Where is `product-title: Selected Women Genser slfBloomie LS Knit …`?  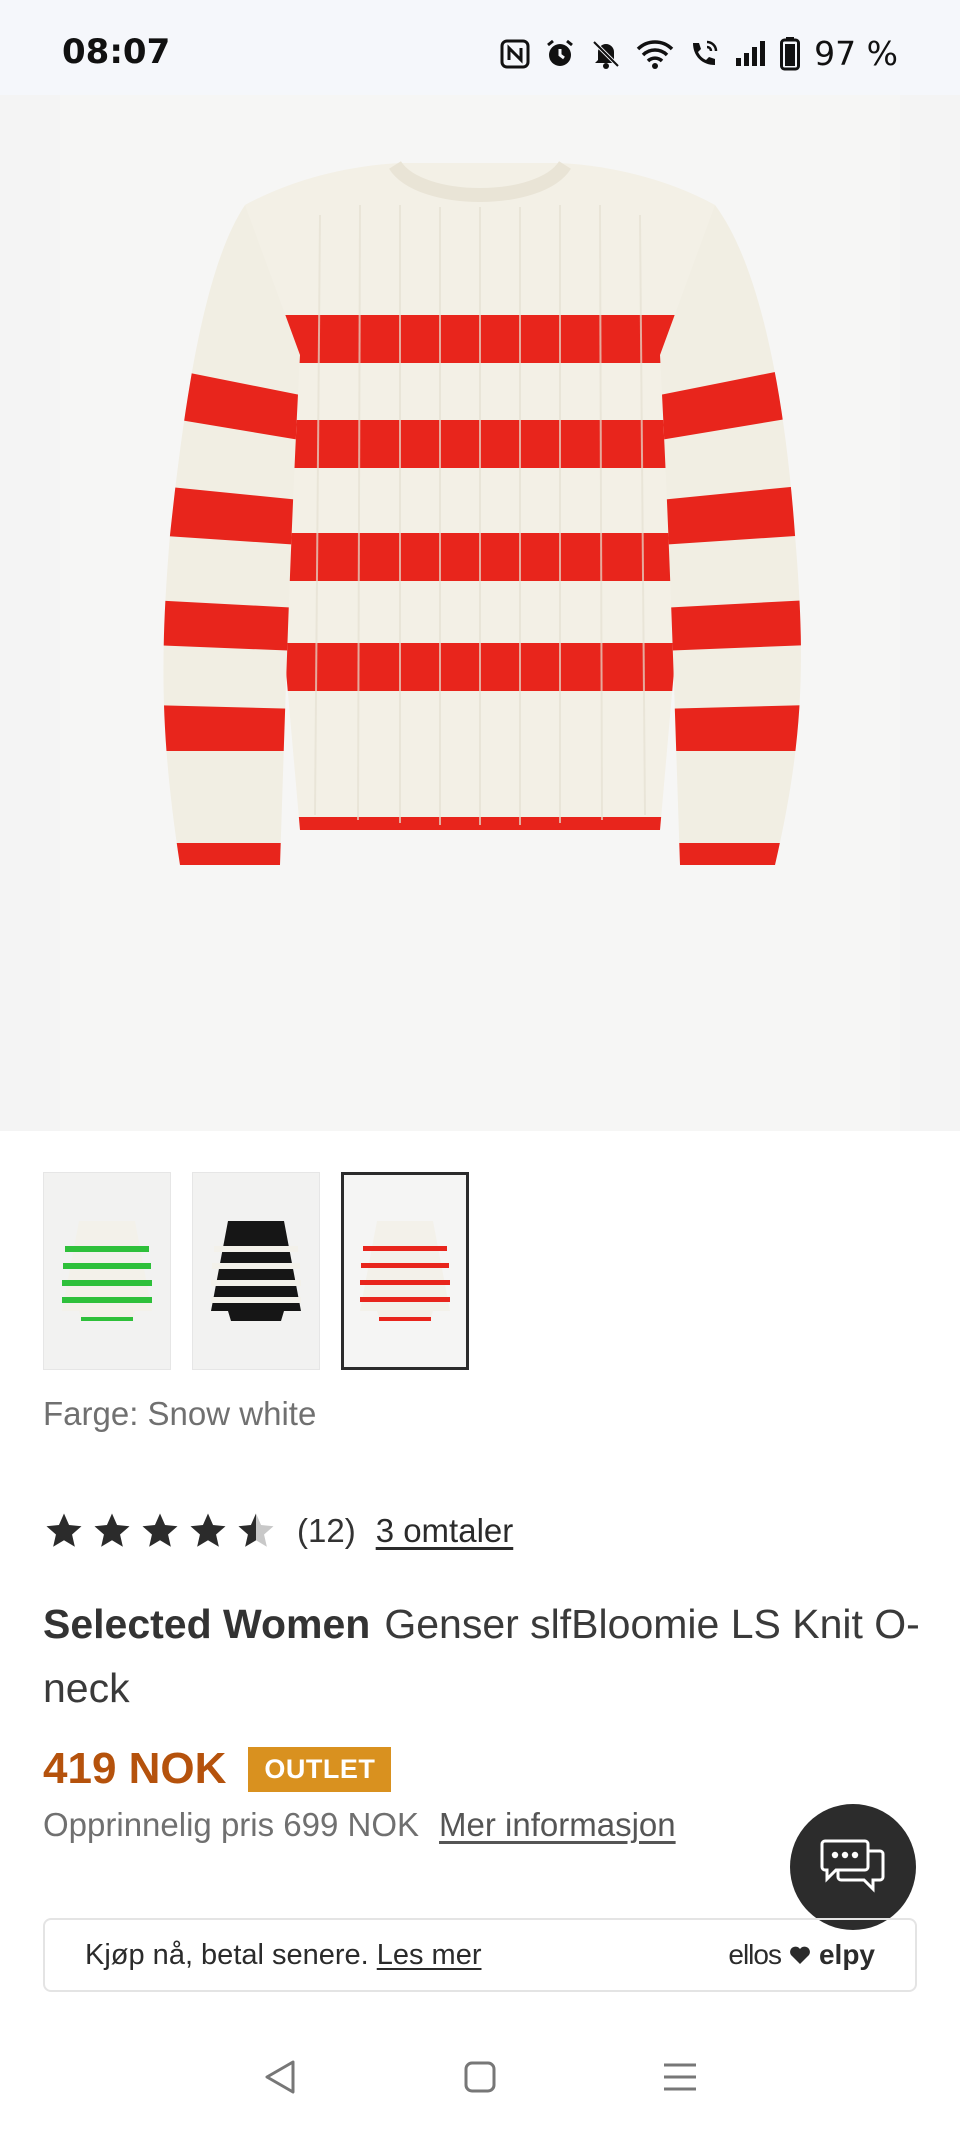
product-title: Selected Women Genser slfBloomie LS Knit … is located at coordinates (483, 1656).